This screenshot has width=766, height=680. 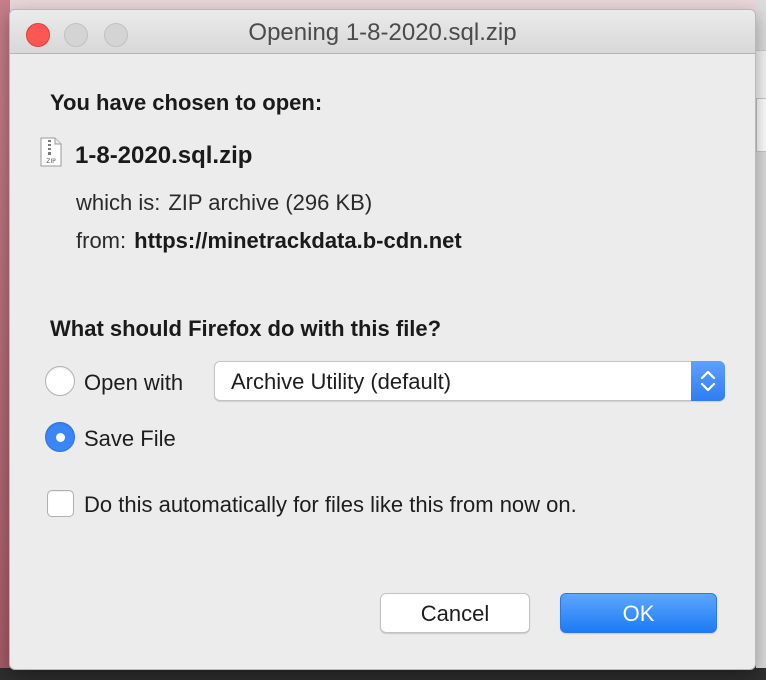 What do you see at coordinates (270, 202) in the screenshot?
I see `file-type-value: ZIP archive (296 KB)` at bounding box center [270, 202].